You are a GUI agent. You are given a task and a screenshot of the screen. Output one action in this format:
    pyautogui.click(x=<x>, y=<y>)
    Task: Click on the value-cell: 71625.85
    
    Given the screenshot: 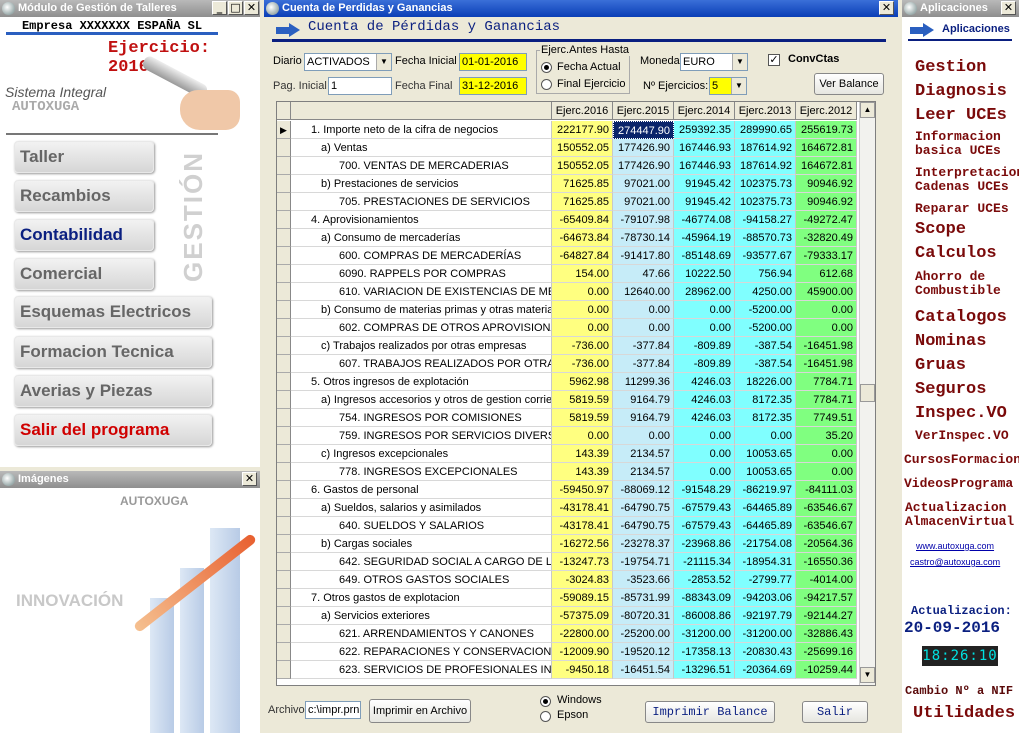 What is the action you would take?
    pyautogui.click(x=582, y=202)
    